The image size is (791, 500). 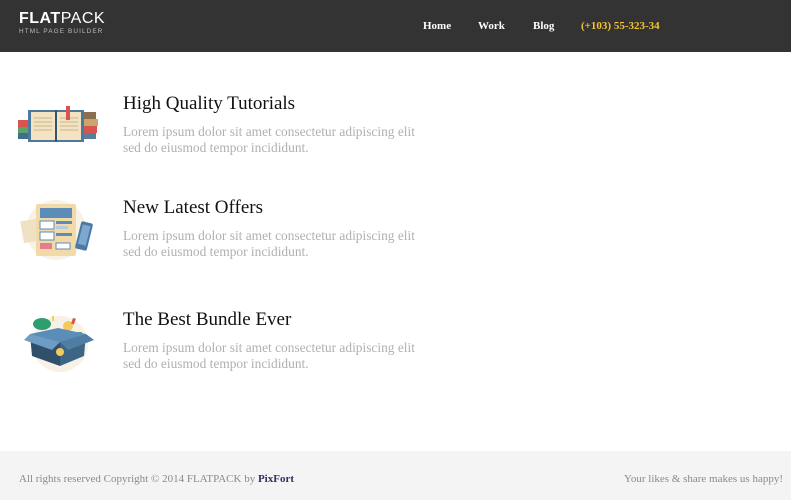 I want to click on documents-icon, so click(x=58, y=231).